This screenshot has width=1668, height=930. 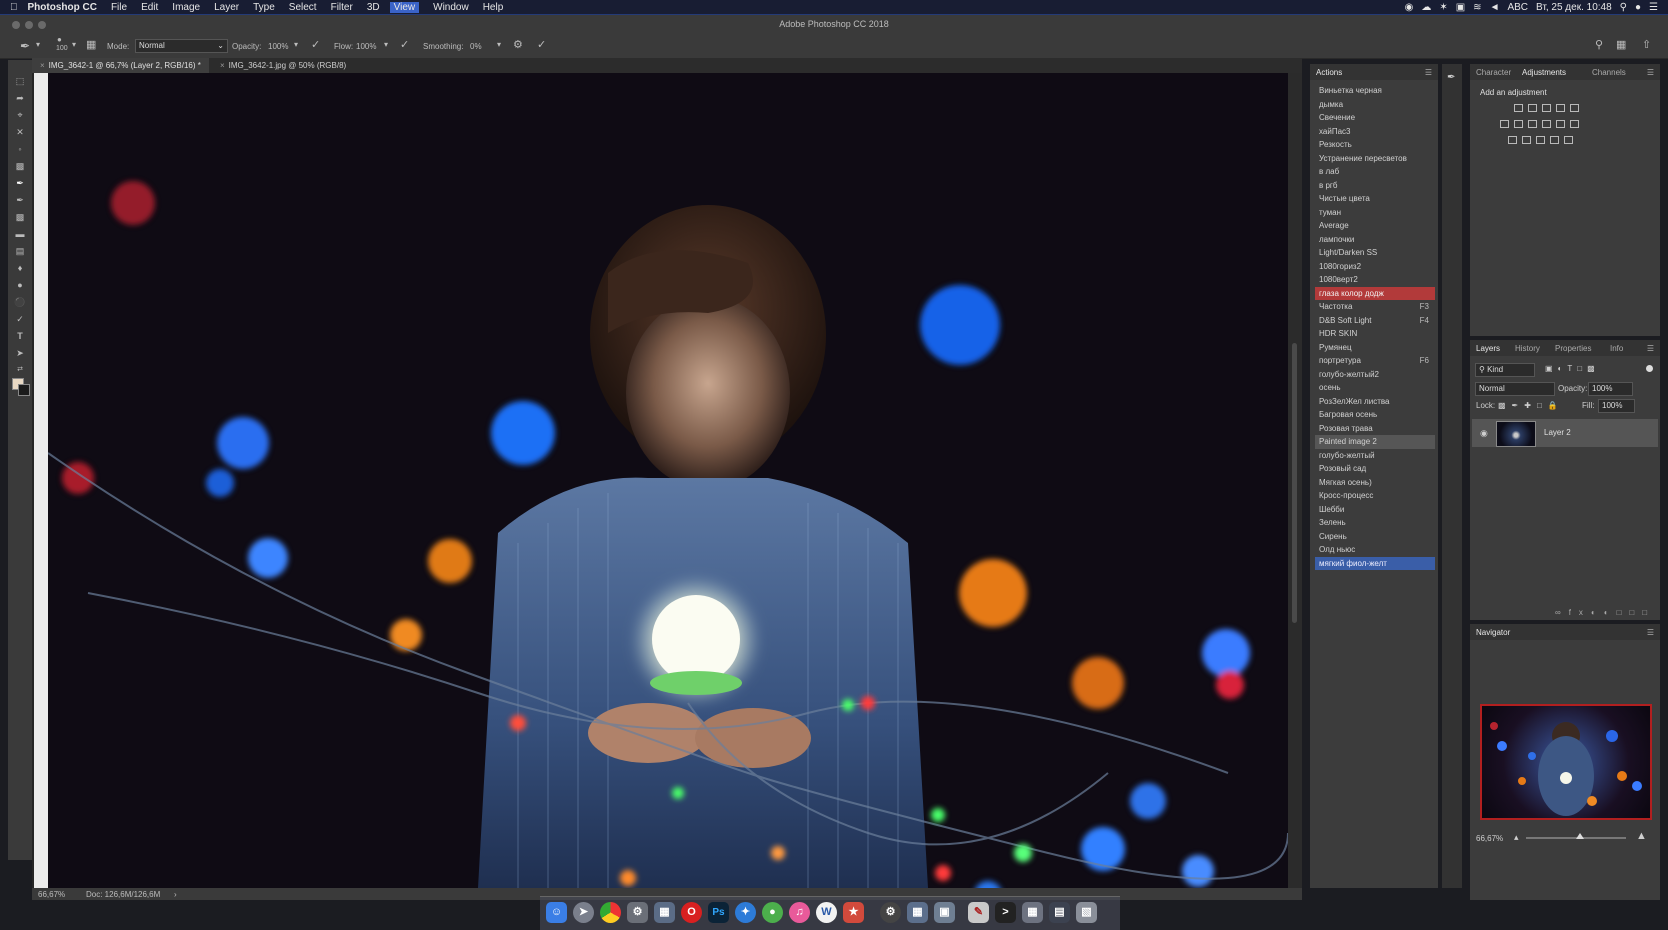 I want to click on wifi-icon: ≋, so click(x=1477, y=7).